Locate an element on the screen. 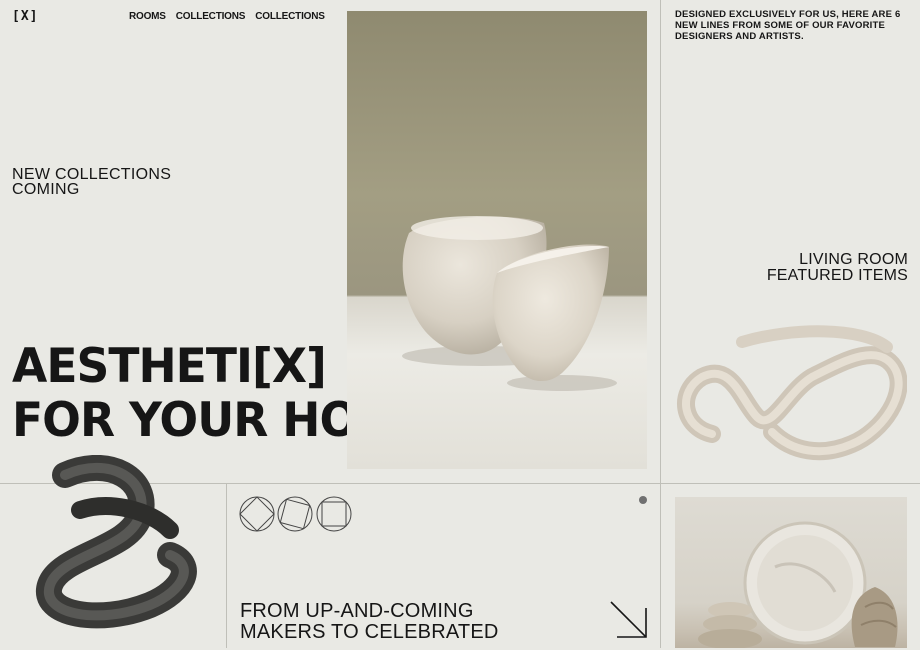 This screenshot has width=920, height=650. ribbon-sculpture-dark is located at coordinates (120, 549).